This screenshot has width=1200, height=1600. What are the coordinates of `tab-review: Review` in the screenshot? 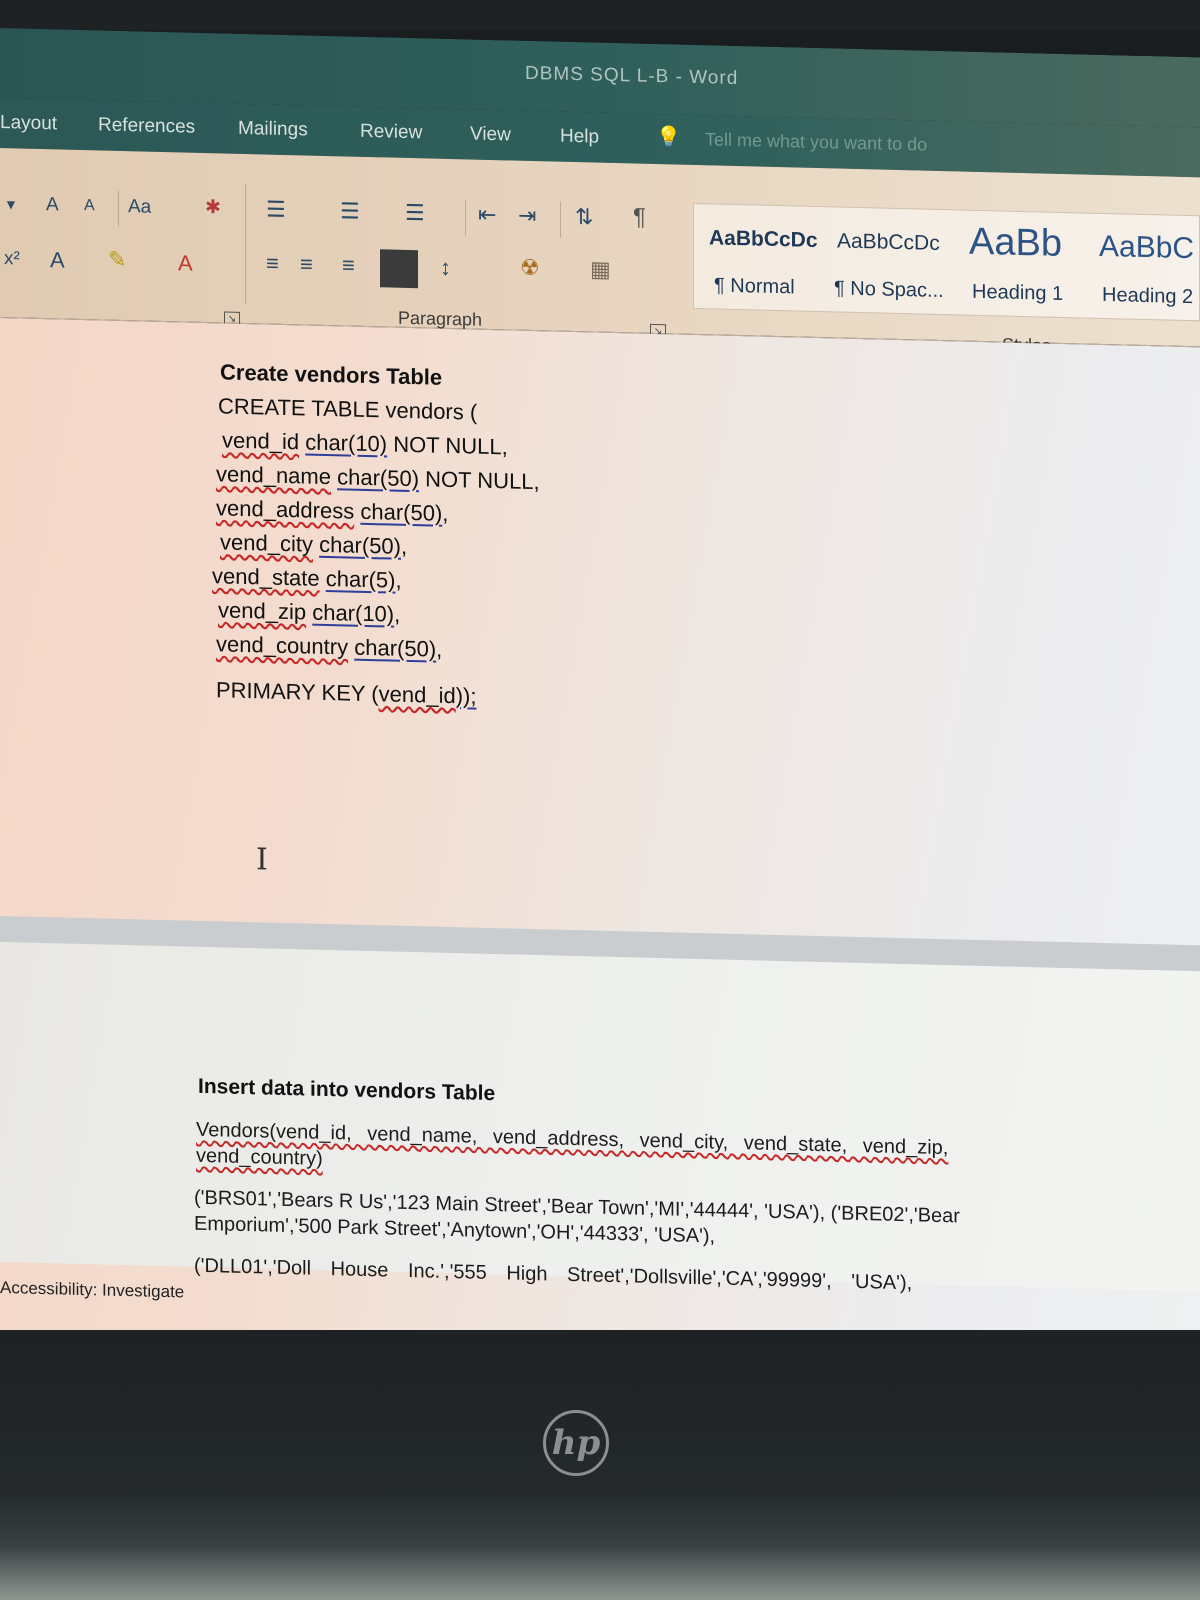 It's located at (391, 133).